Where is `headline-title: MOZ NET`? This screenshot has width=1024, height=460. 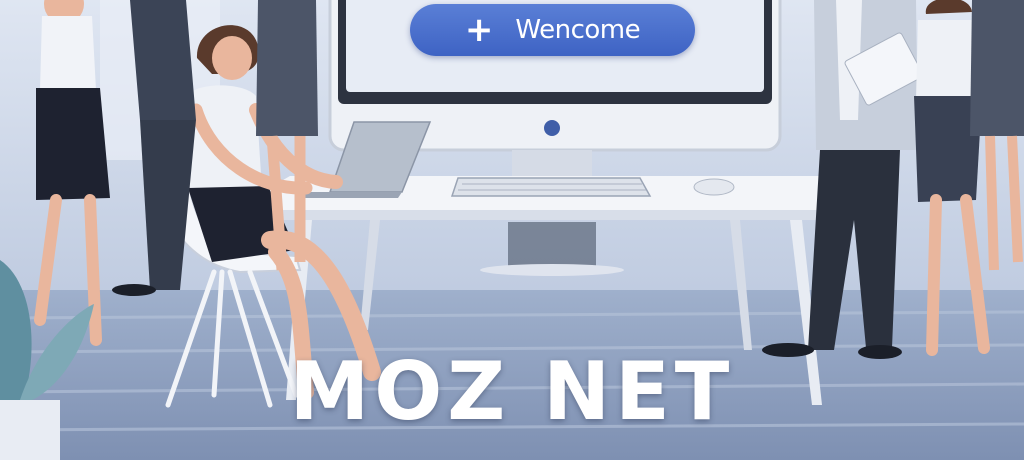
headline-title: MOZ NET is located at coordinates (512, 391).